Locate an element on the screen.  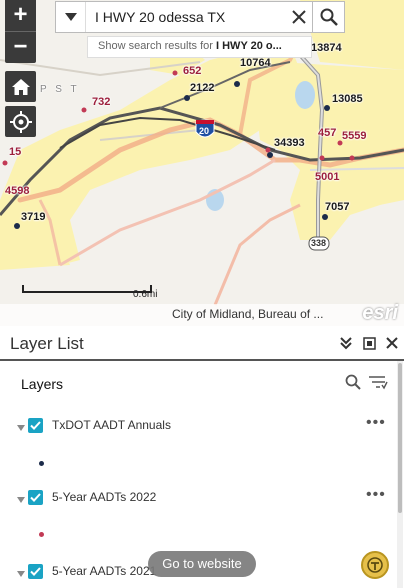
layer-item: TxDOT AADT Annuals ••• is located at coordinates (198, 428).